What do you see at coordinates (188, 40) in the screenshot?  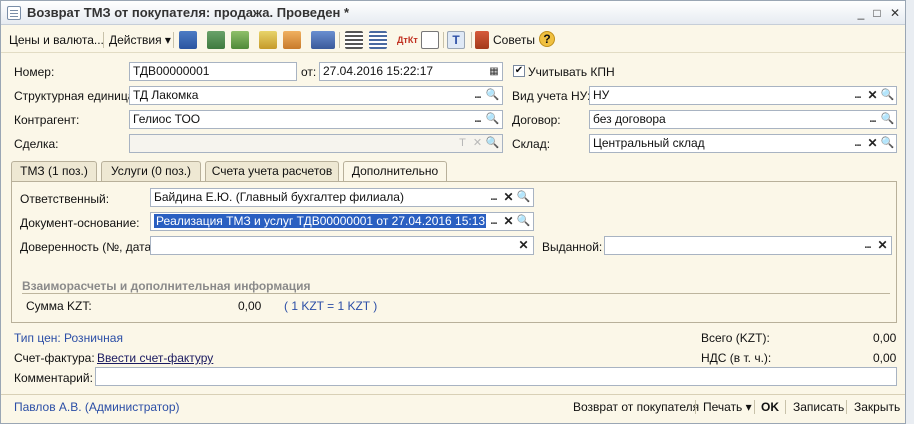 I see `post-document-icon` at bounding box center [188, 40].